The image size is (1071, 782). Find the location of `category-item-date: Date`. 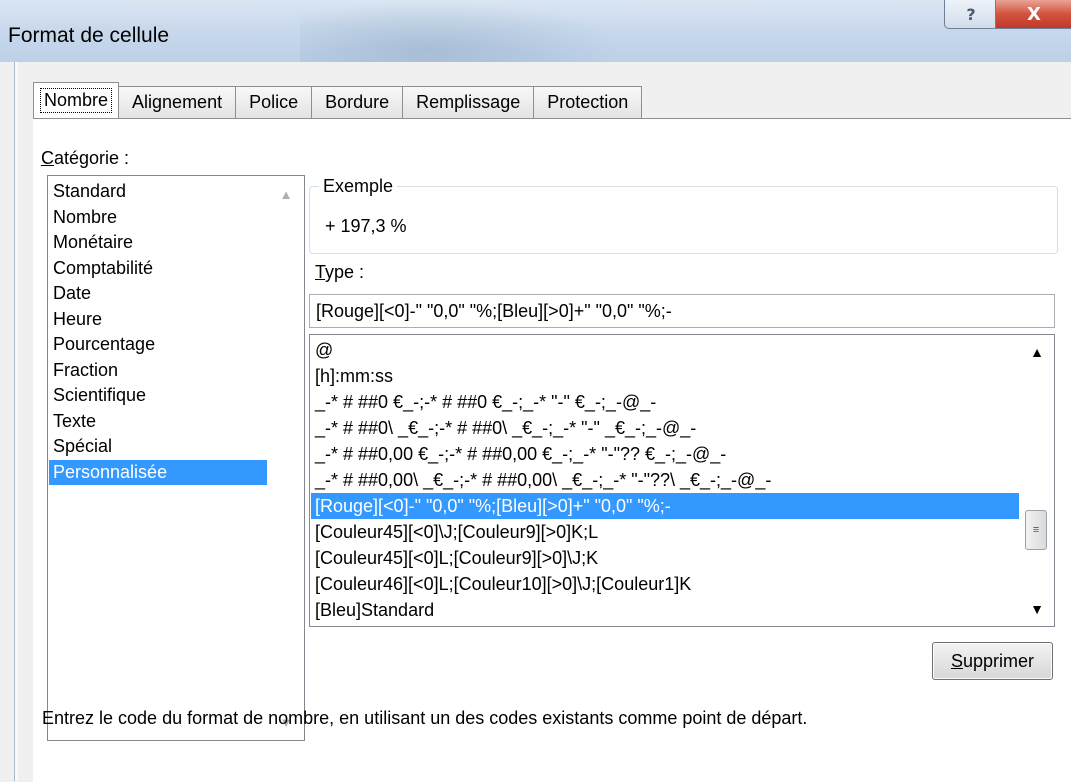

category-item-date: Date is located at coordinates (158, 294).